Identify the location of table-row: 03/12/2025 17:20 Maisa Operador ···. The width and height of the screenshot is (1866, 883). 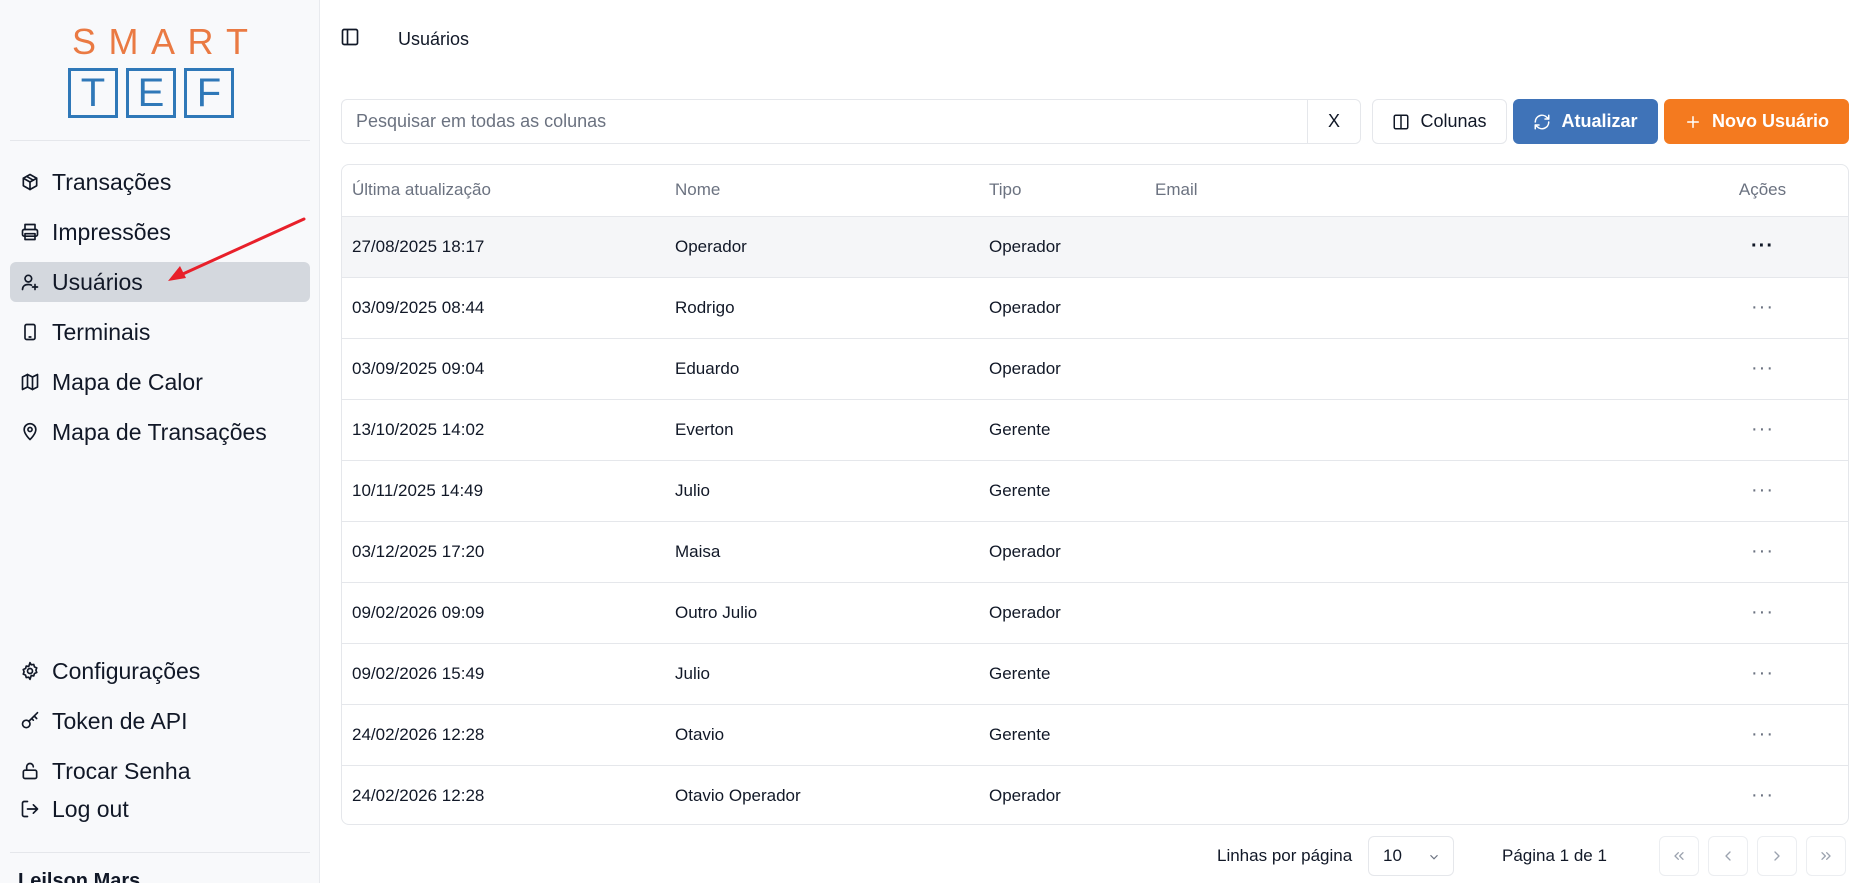
(1095, 552).